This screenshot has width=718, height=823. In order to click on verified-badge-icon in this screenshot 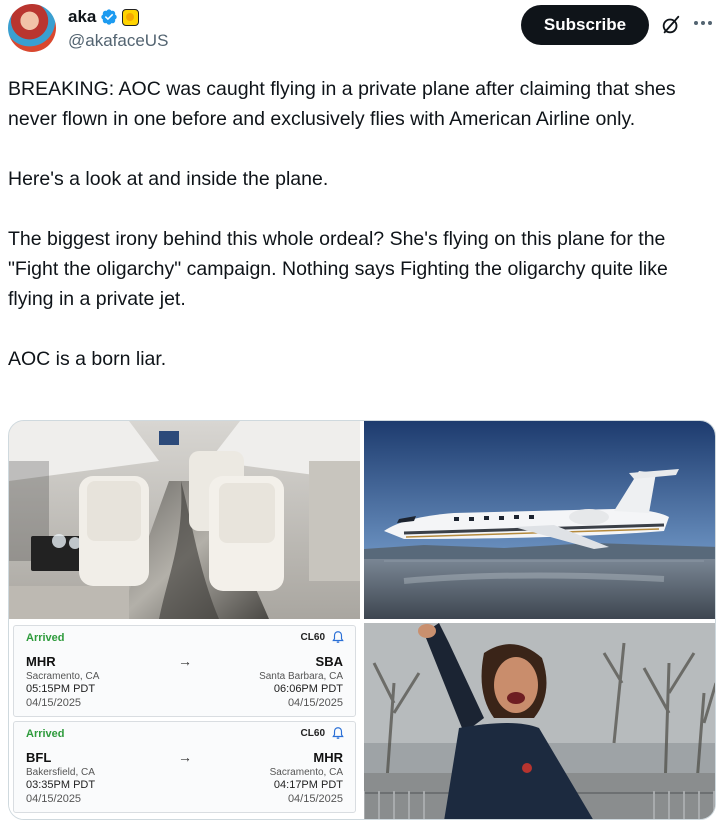, I will do `click(109, 17)`.